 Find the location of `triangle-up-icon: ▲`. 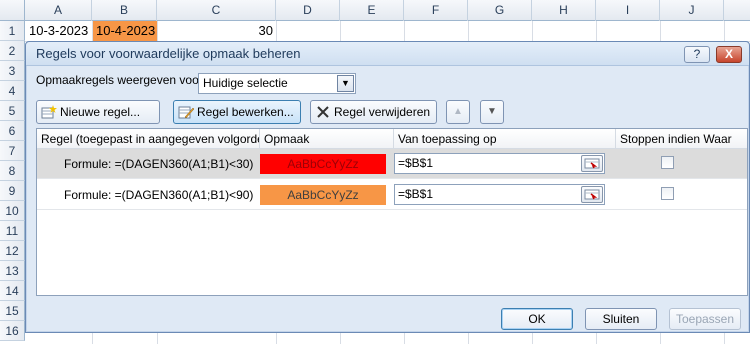

triangle-up-icon: ▲ is located at coordinates (458, 111).